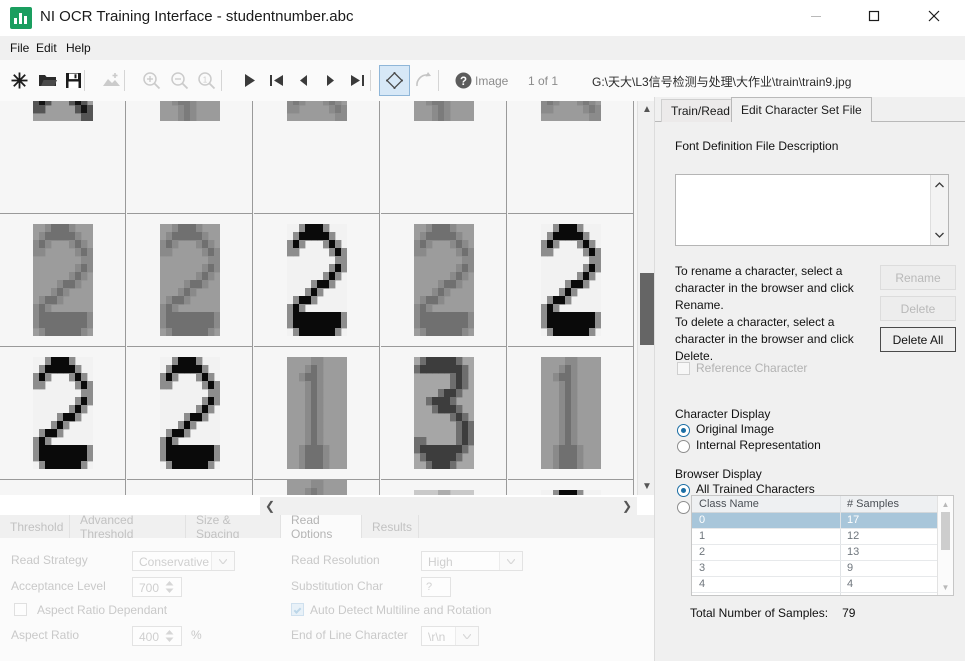  I want to click on add-image-button, so click(111, 80).